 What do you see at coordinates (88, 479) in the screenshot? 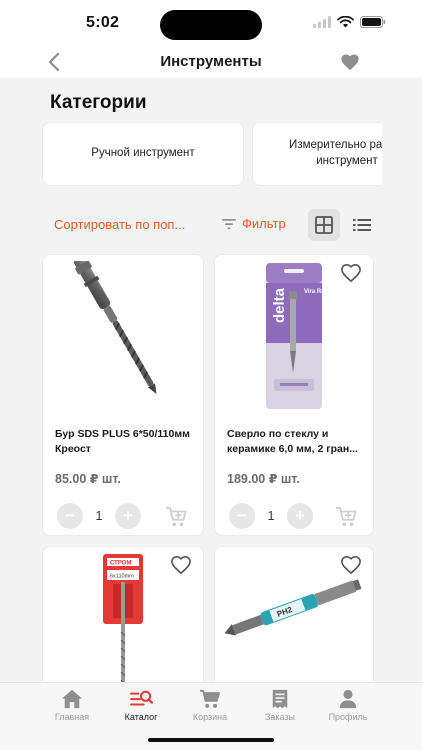
I see `product-price: 85.00 ₽ шт.` at bounding box center [88, 479].